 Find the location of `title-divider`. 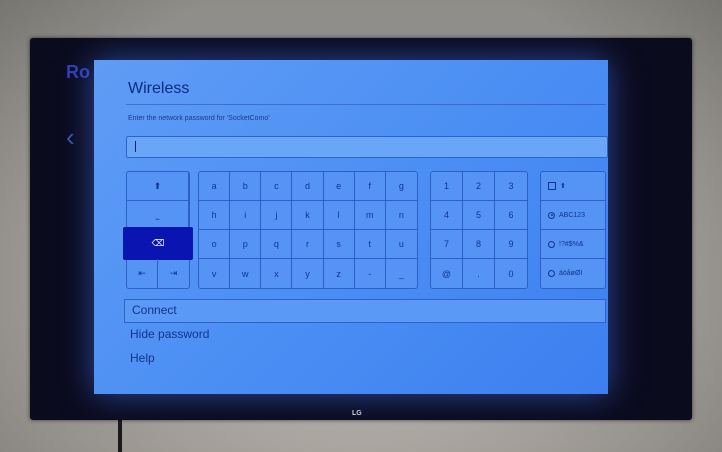

title-divider is located at coordinates (366, 104).